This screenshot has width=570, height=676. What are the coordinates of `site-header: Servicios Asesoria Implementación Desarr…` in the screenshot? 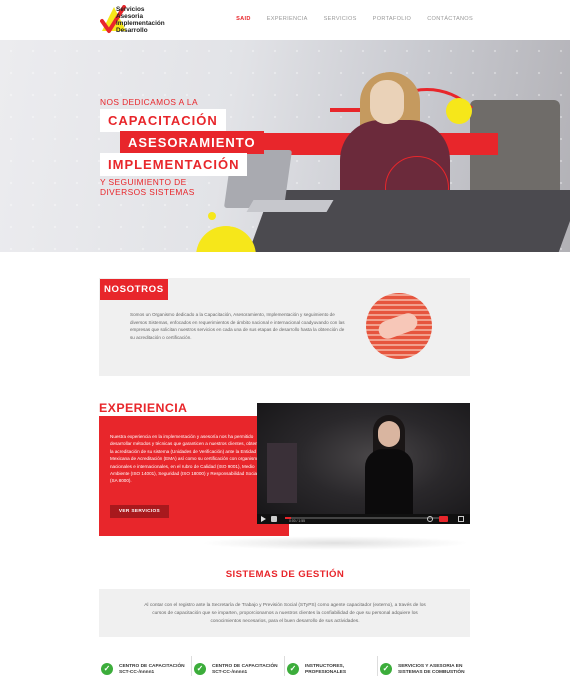 It's located at (285, 20).